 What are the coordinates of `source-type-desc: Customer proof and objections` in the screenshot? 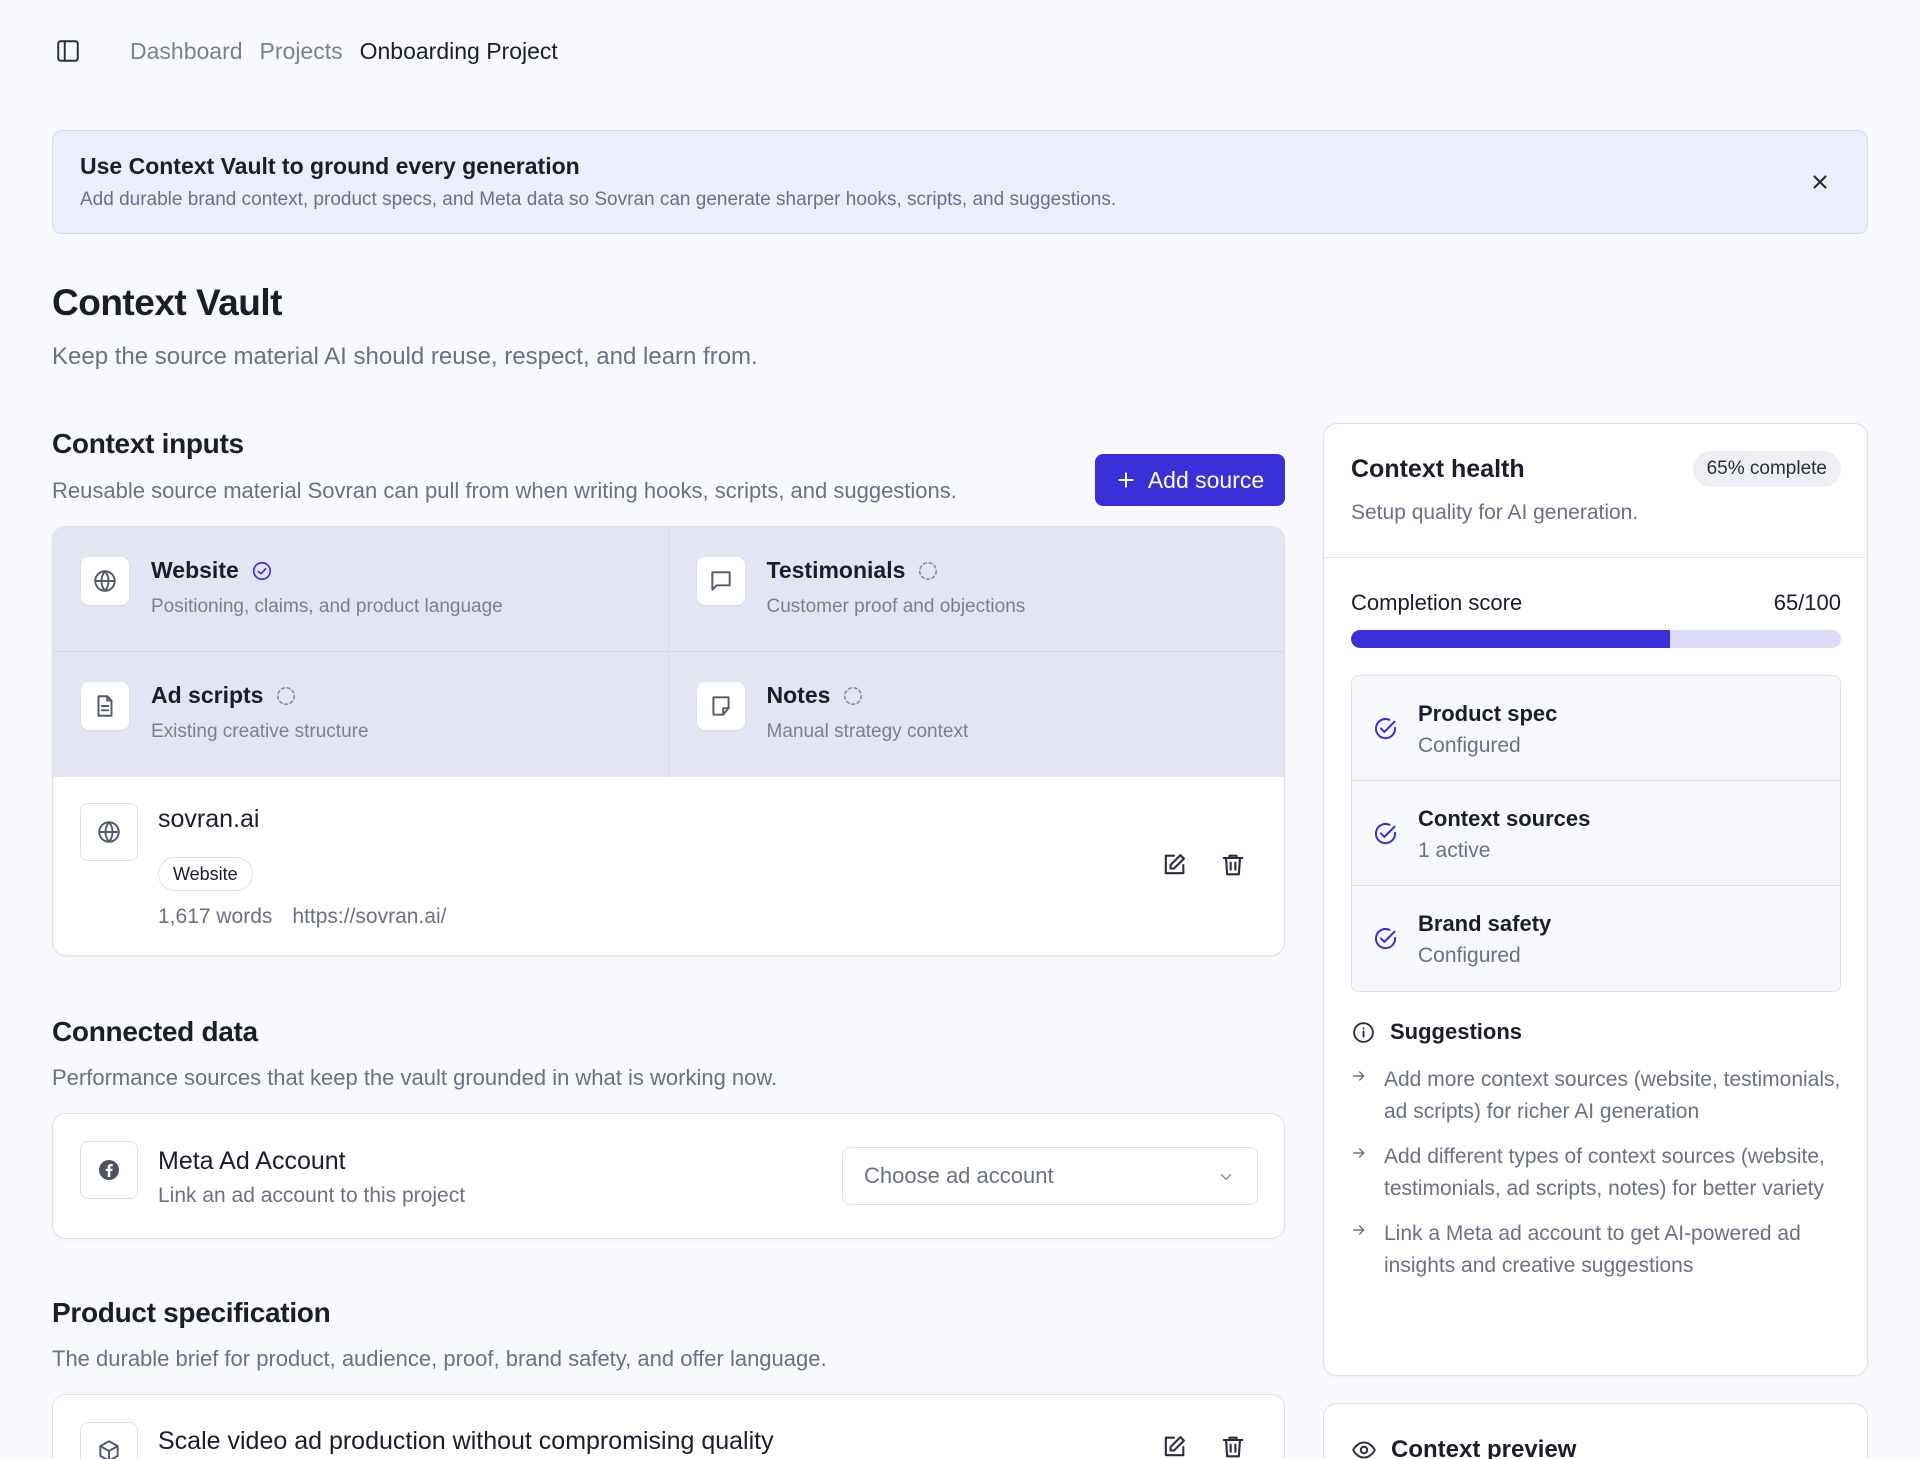 It's located at (896, 606).